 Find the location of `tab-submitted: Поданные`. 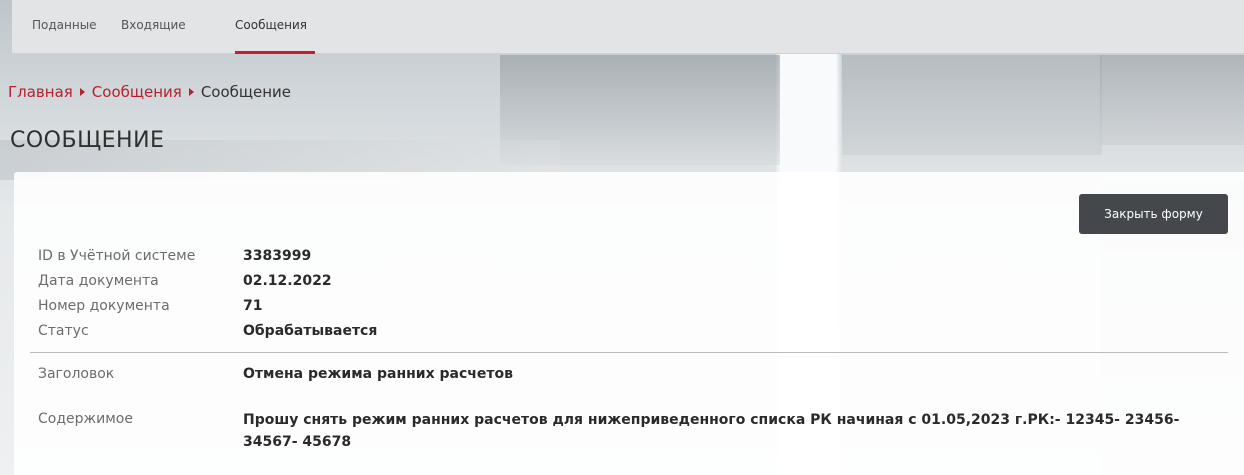

tab-submitted: Поданные is located at coordinates (64, 36).